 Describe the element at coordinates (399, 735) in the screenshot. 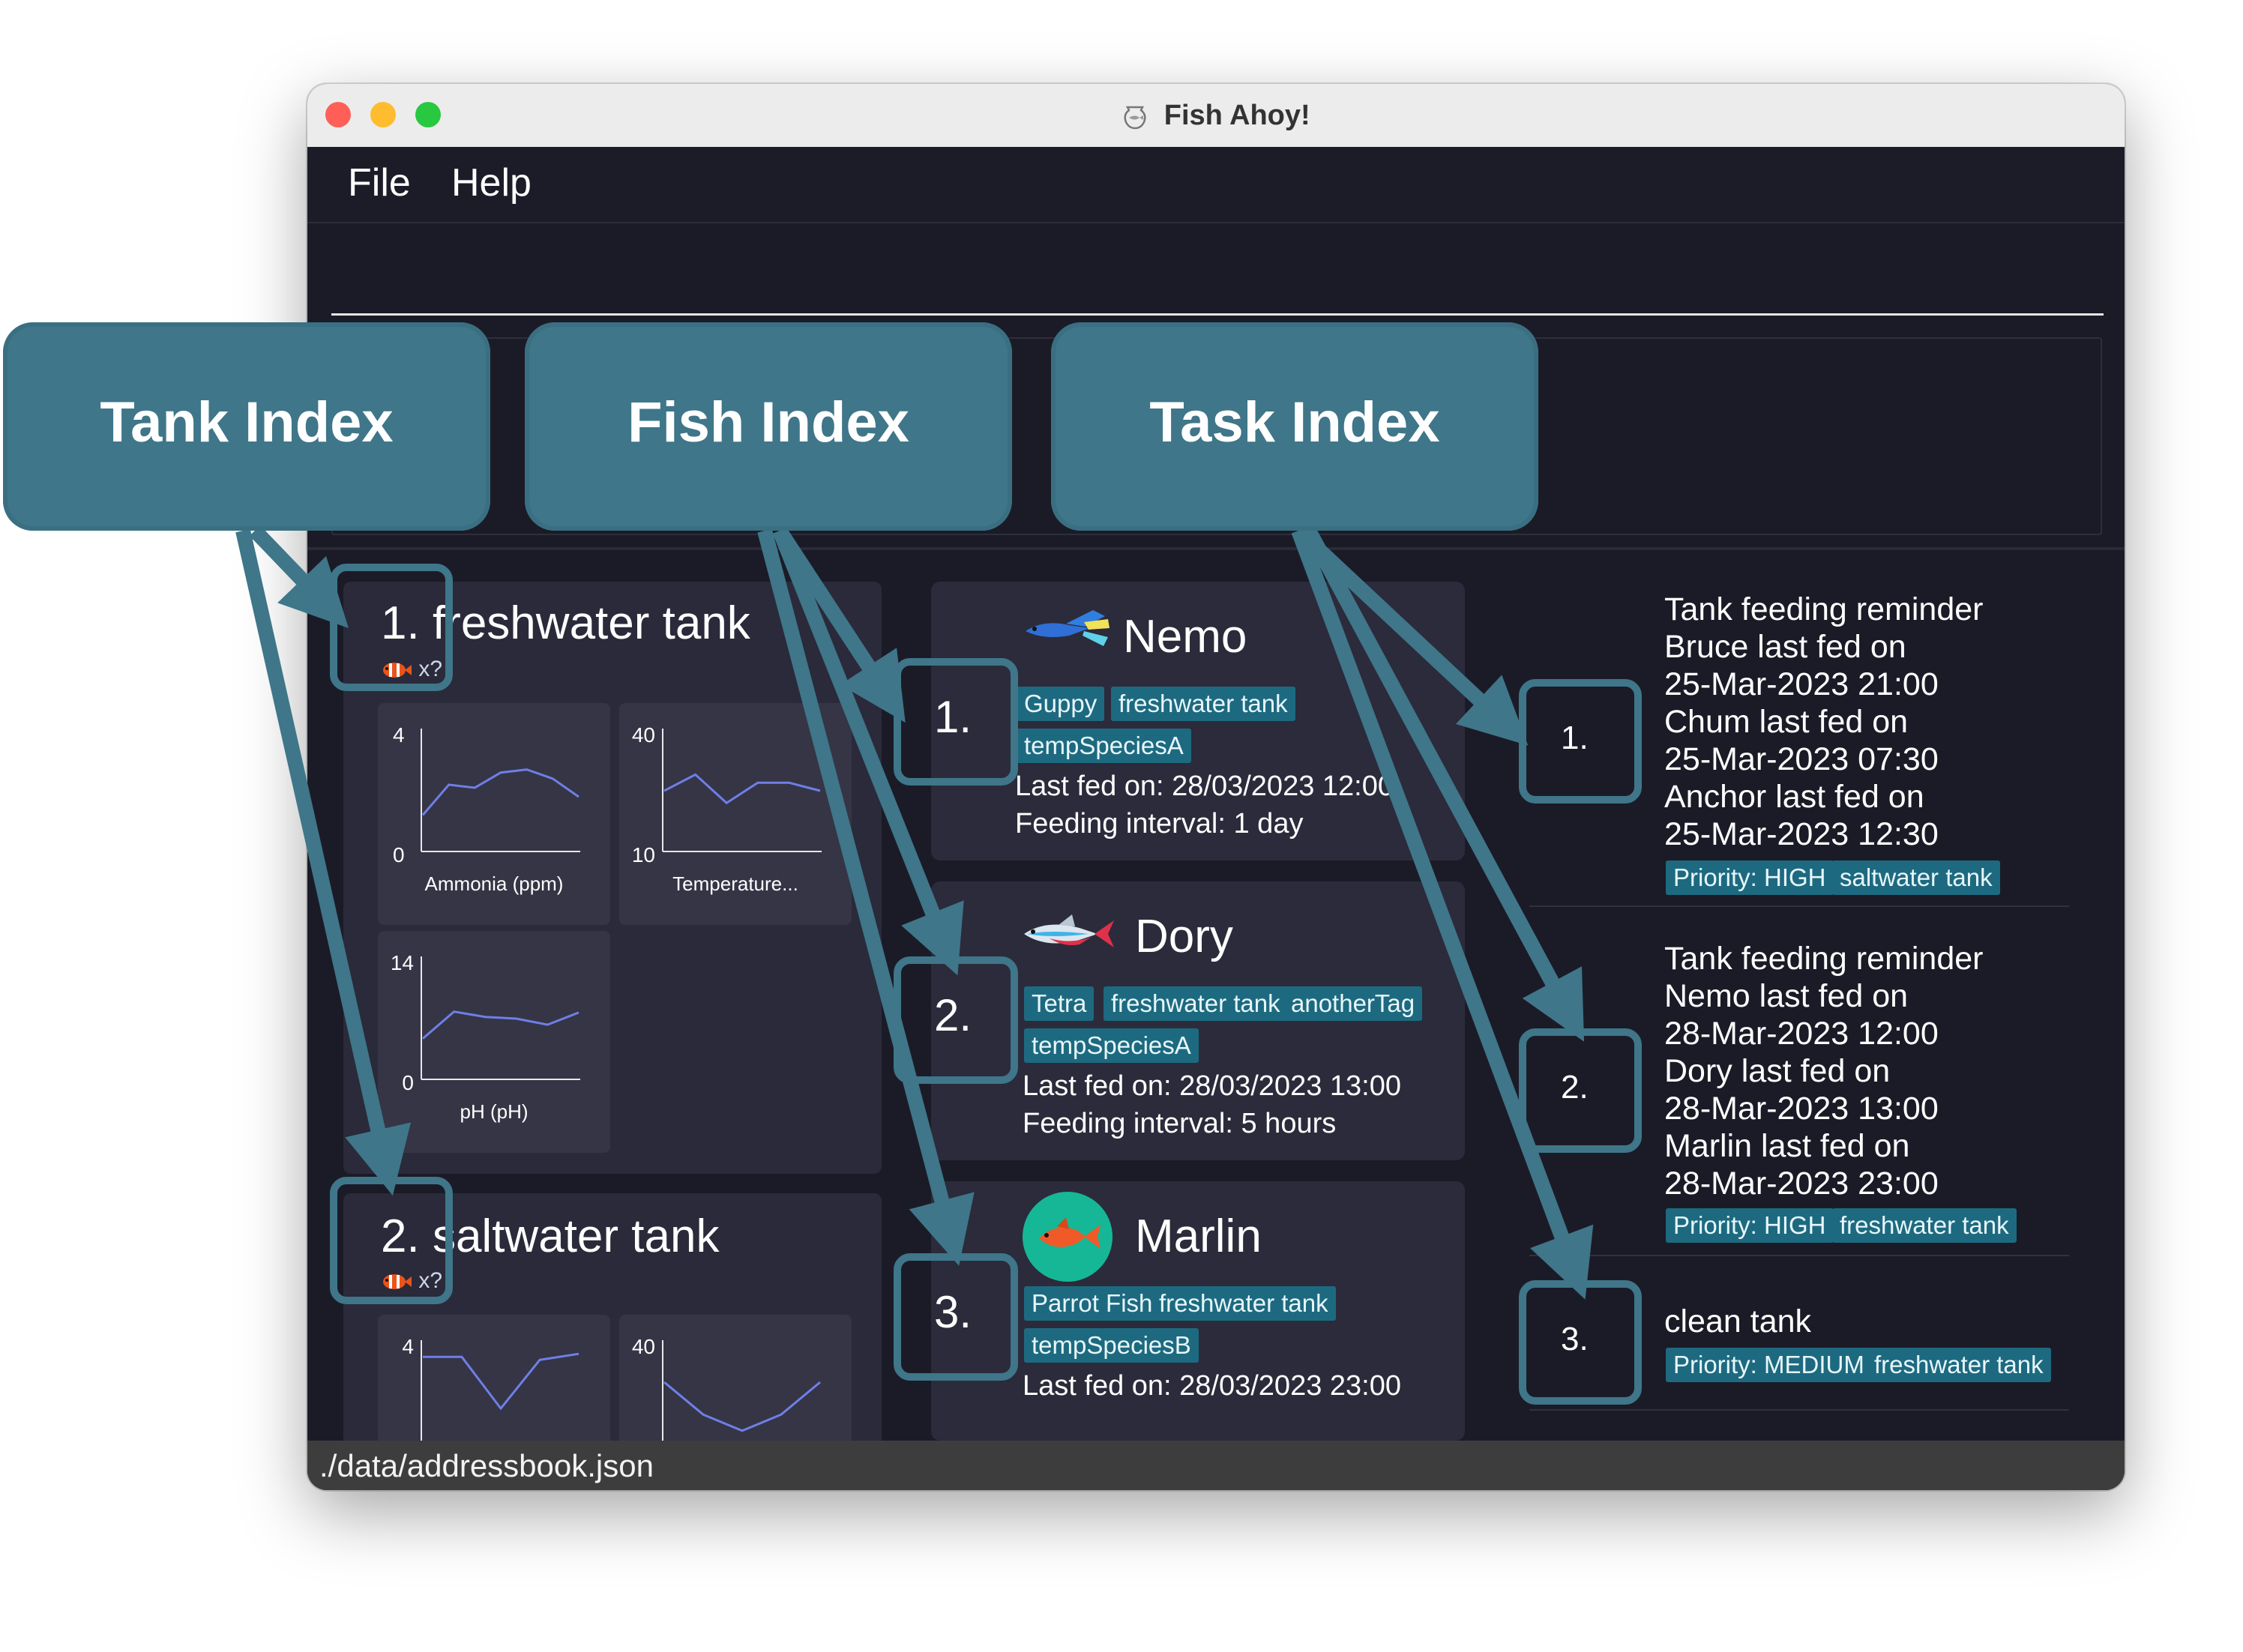

I see `chart-ammonia-ymax: 4` at that location.